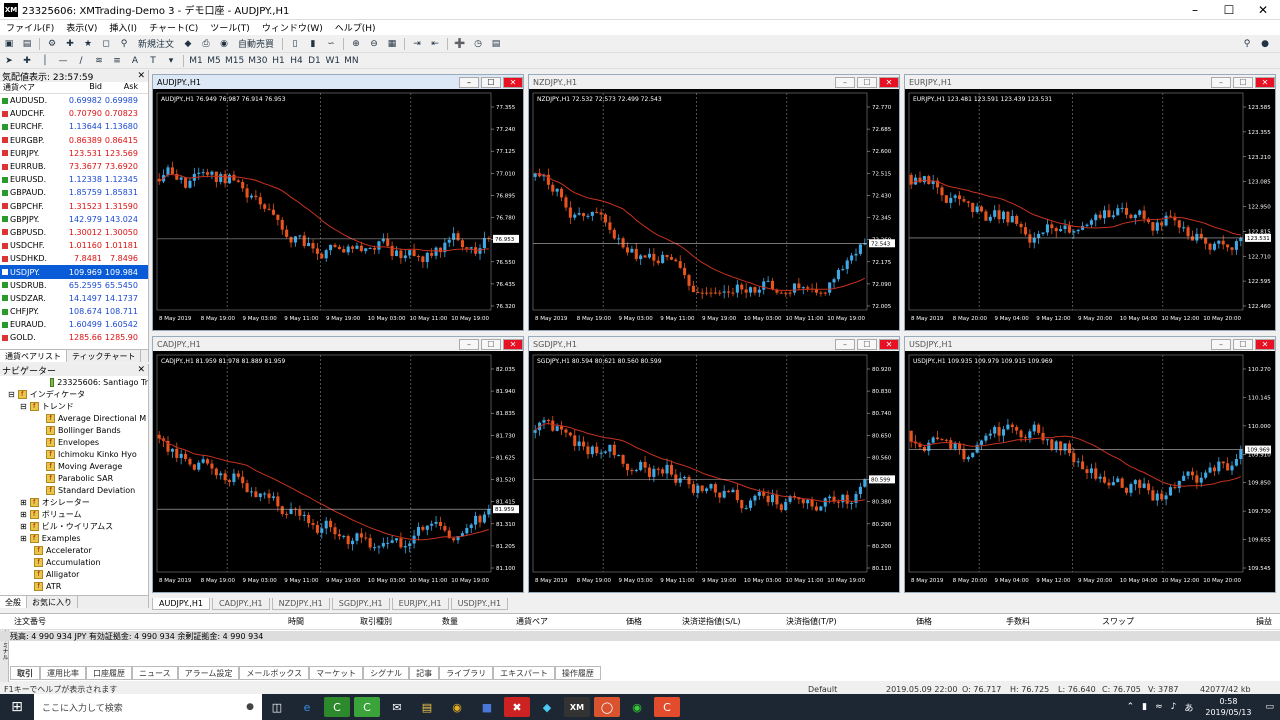 This screenshot has width=1280, height=720. What do you see at coordinates (234, 61) in the screenshot?
I see `tf-m15: M15` at bounding box center [234, 61].